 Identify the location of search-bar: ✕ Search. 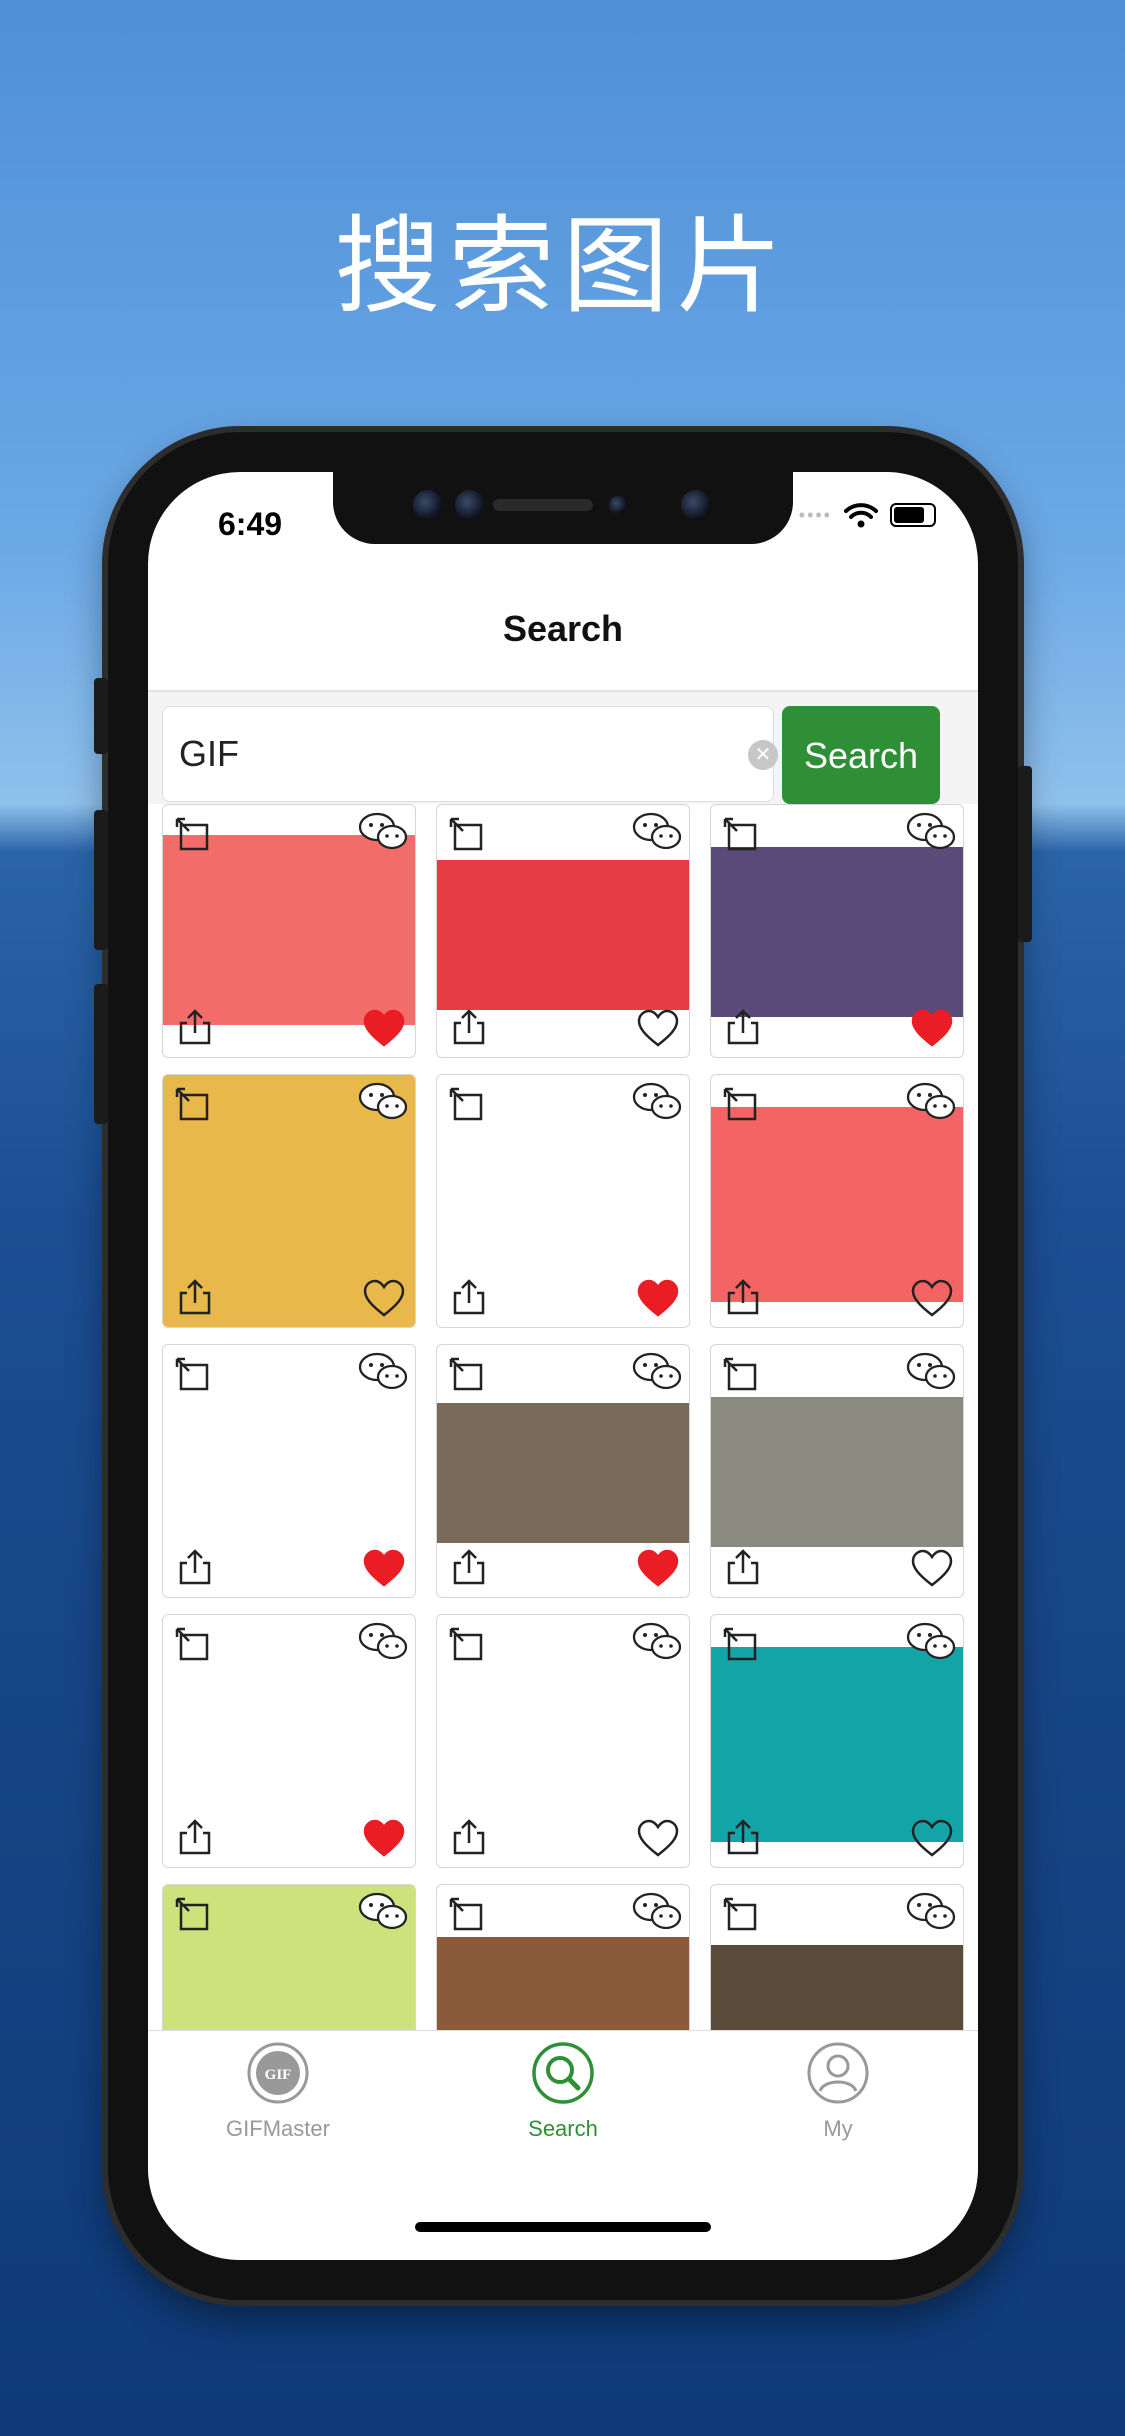
(563, 748).